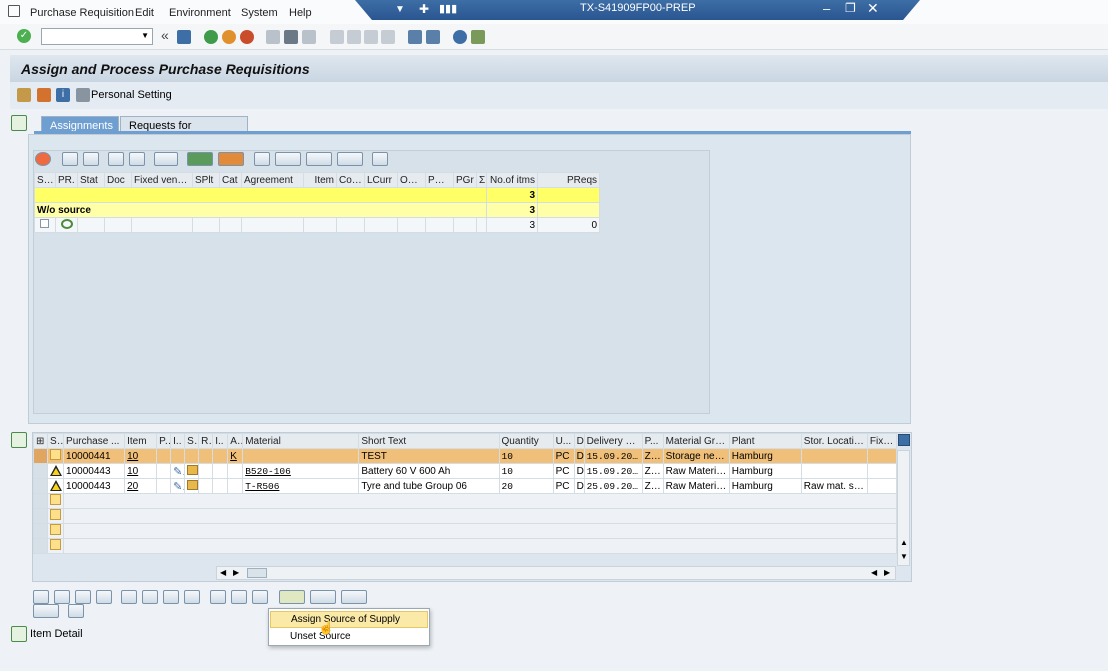  What do you see at coordinates (206, 180) in the screenshot?
I see `col-splt: SPlt` at bounding box center [206, 180].